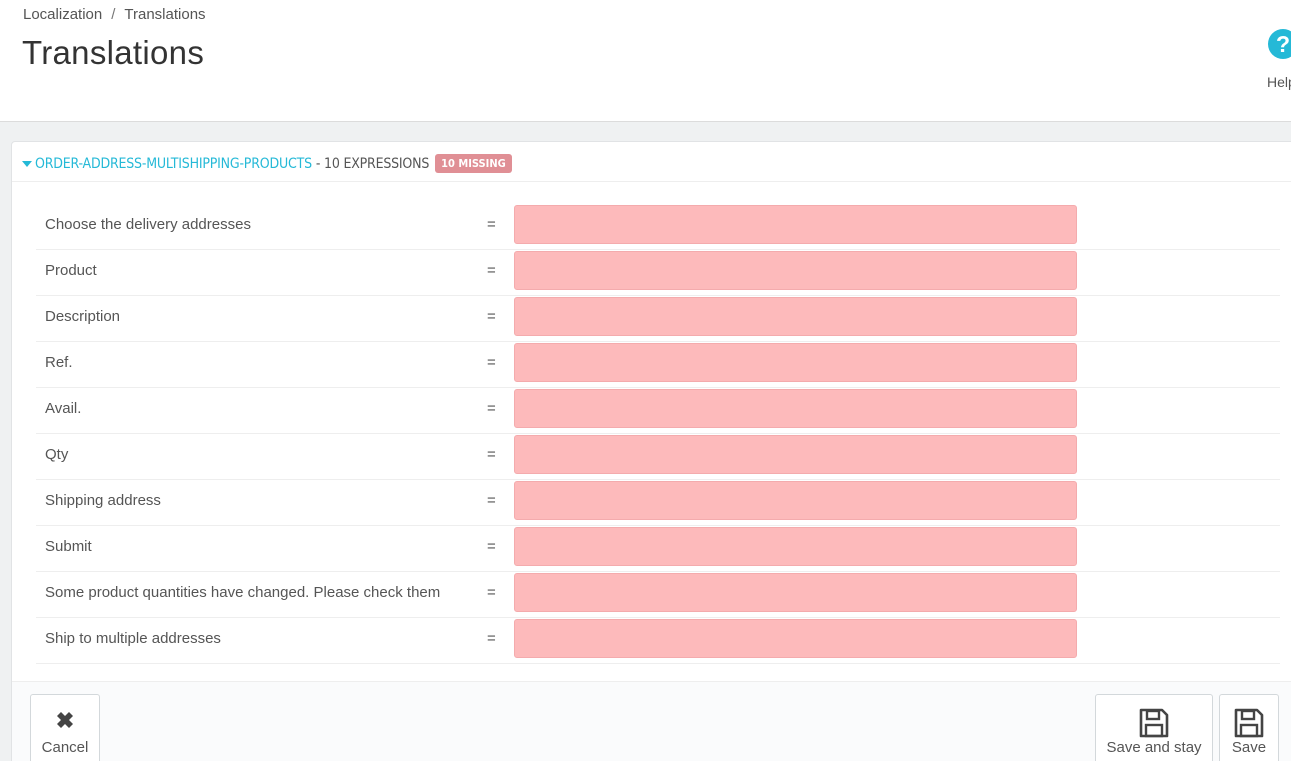 This screenshot has height=761, width=1291. I want to click on expression-count: - 10 EXPRESSIONS, so click(372, 164).